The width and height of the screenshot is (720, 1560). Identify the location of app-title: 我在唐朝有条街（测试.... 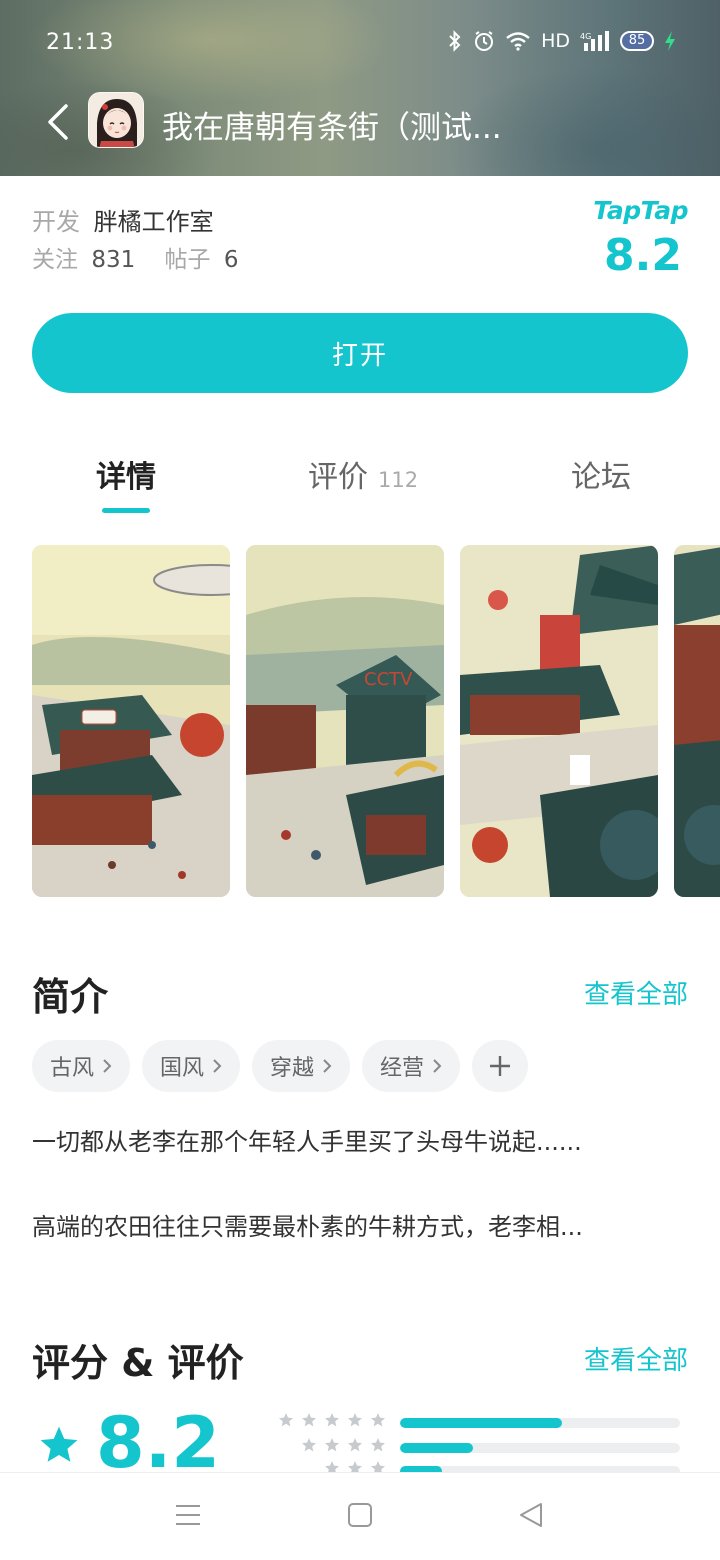
(332, 128).